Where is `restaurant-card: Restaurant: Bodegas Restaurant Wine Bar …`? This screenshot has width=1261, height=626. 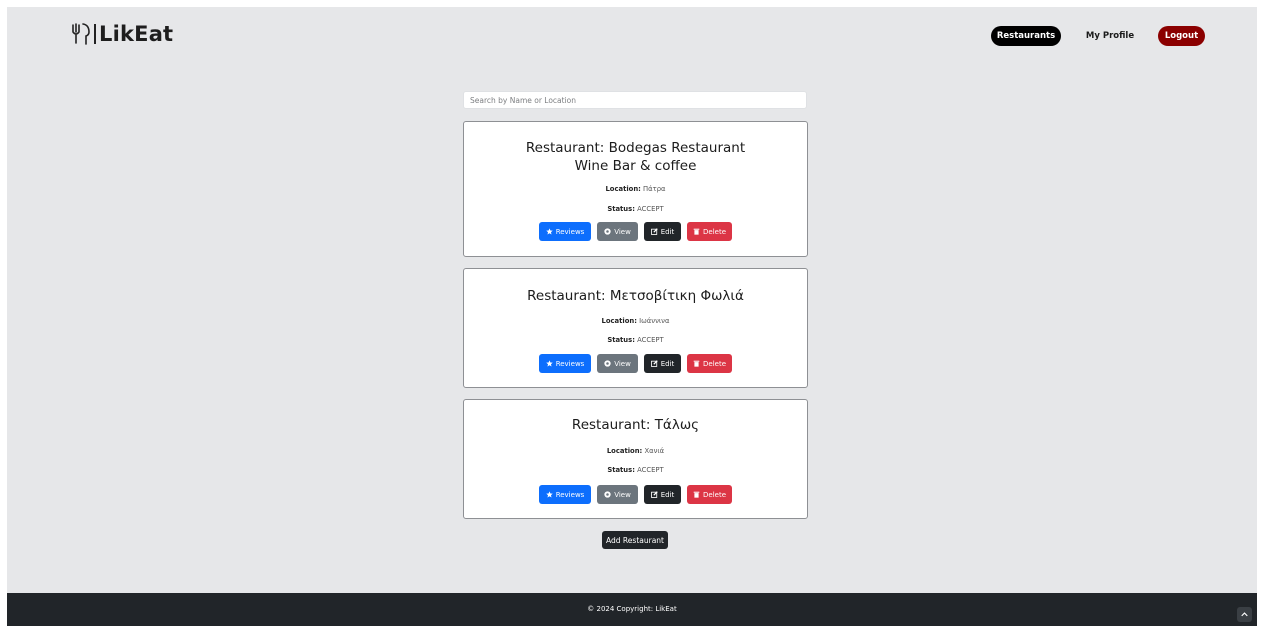 restaurant-card: Restaurant: Bodegas Restaurant Wine Bar … is located at coordinates (635, 189).